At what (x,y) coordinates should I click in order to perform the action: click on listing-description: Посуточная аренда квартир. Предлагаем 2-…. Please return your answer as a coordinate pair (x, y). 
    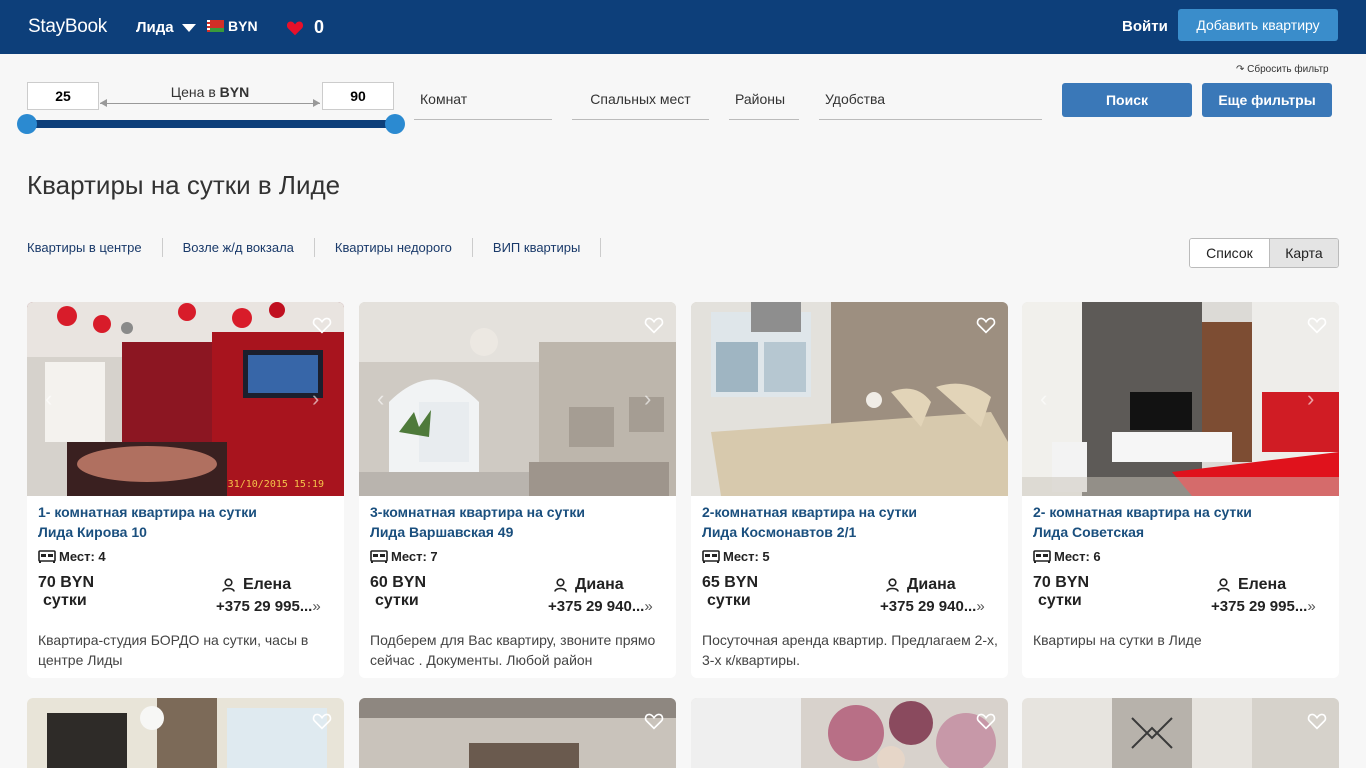
    Looking at the image, I should click on (850, 650).